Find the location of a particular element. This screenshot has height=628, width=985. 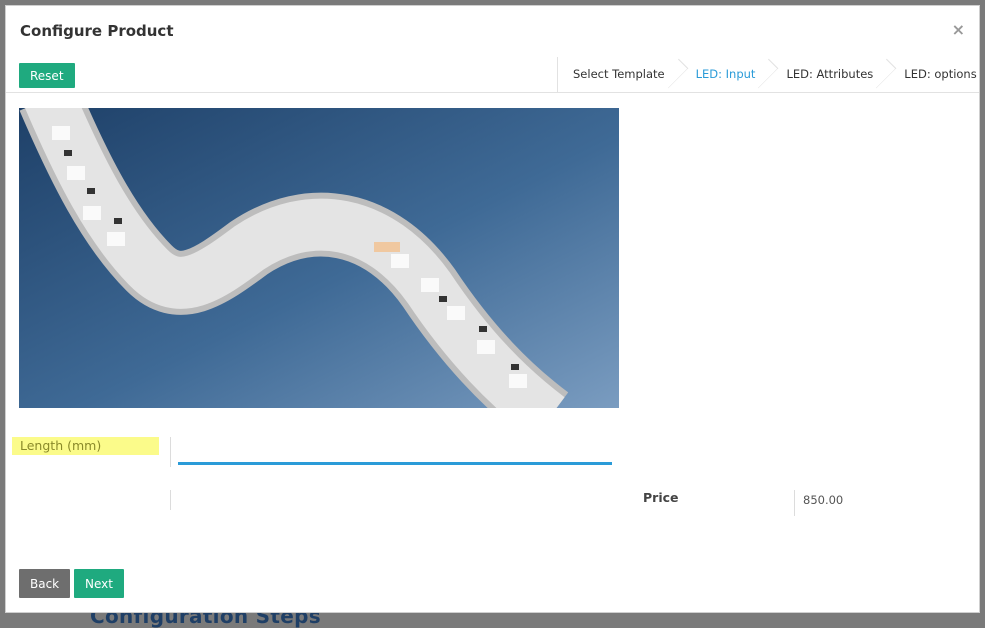

price-label: Price is located at coordinates (661, 497).